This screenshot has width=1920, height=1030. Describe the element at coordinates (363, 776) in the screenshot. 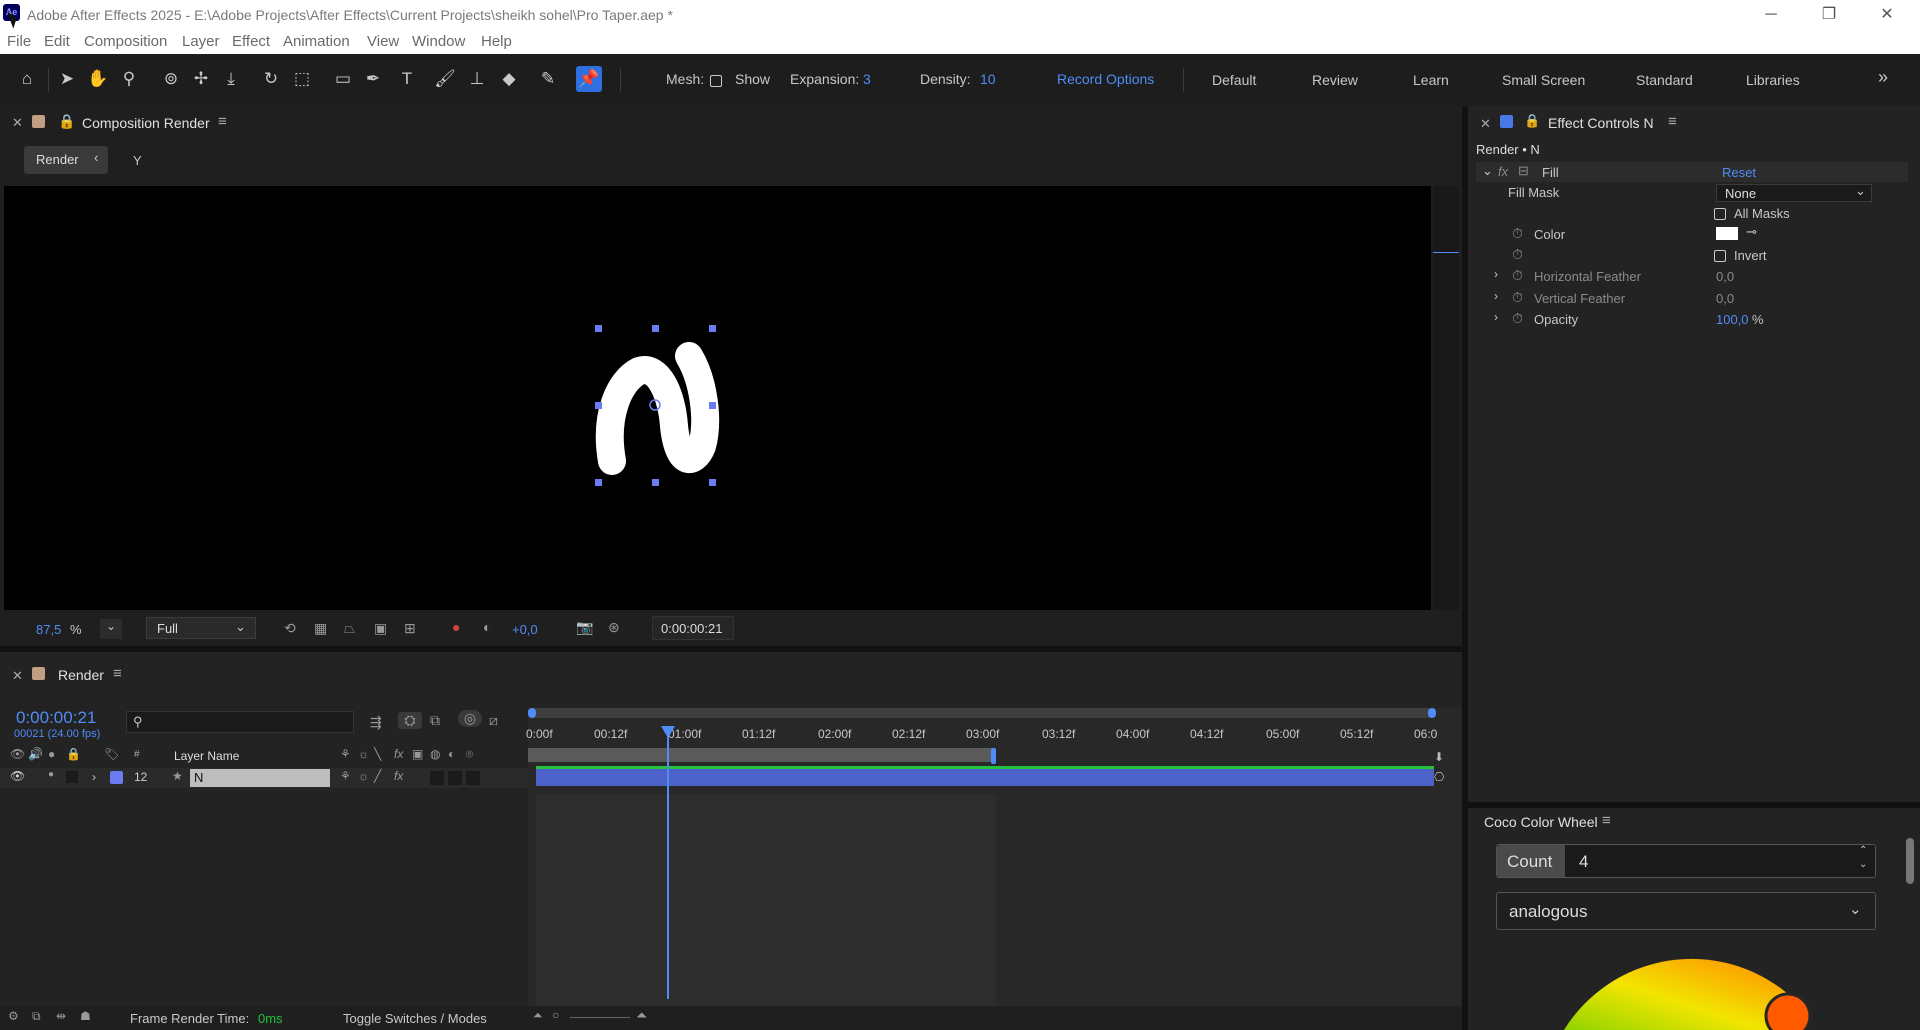

I see `collapse-toggle-icon: ☼` at that location.